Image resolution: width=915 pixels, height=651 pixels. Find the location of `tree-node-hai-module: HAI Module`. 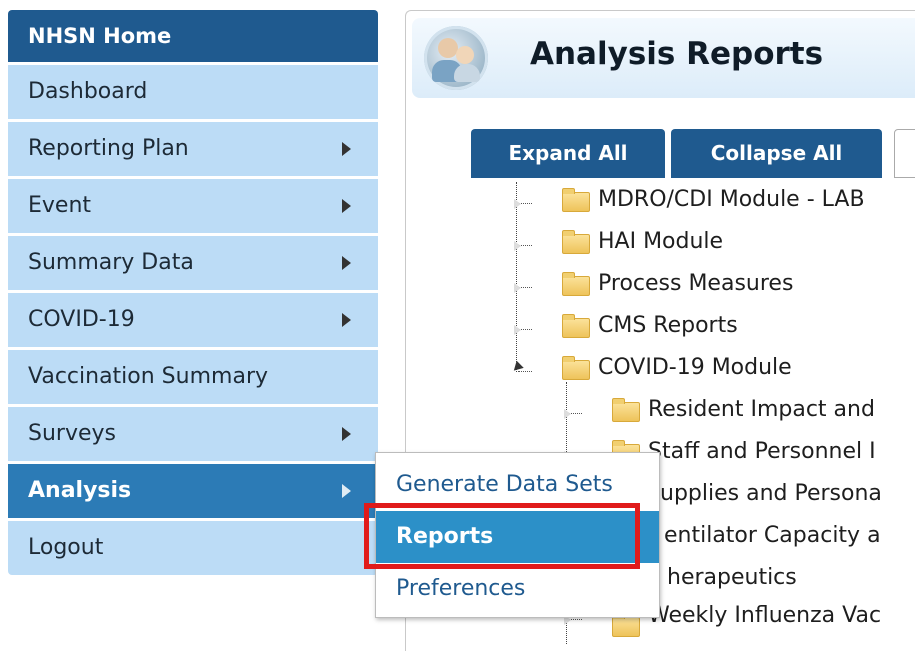

tree-node-hai-module: HAI Module is located at coordinates (714, 244).